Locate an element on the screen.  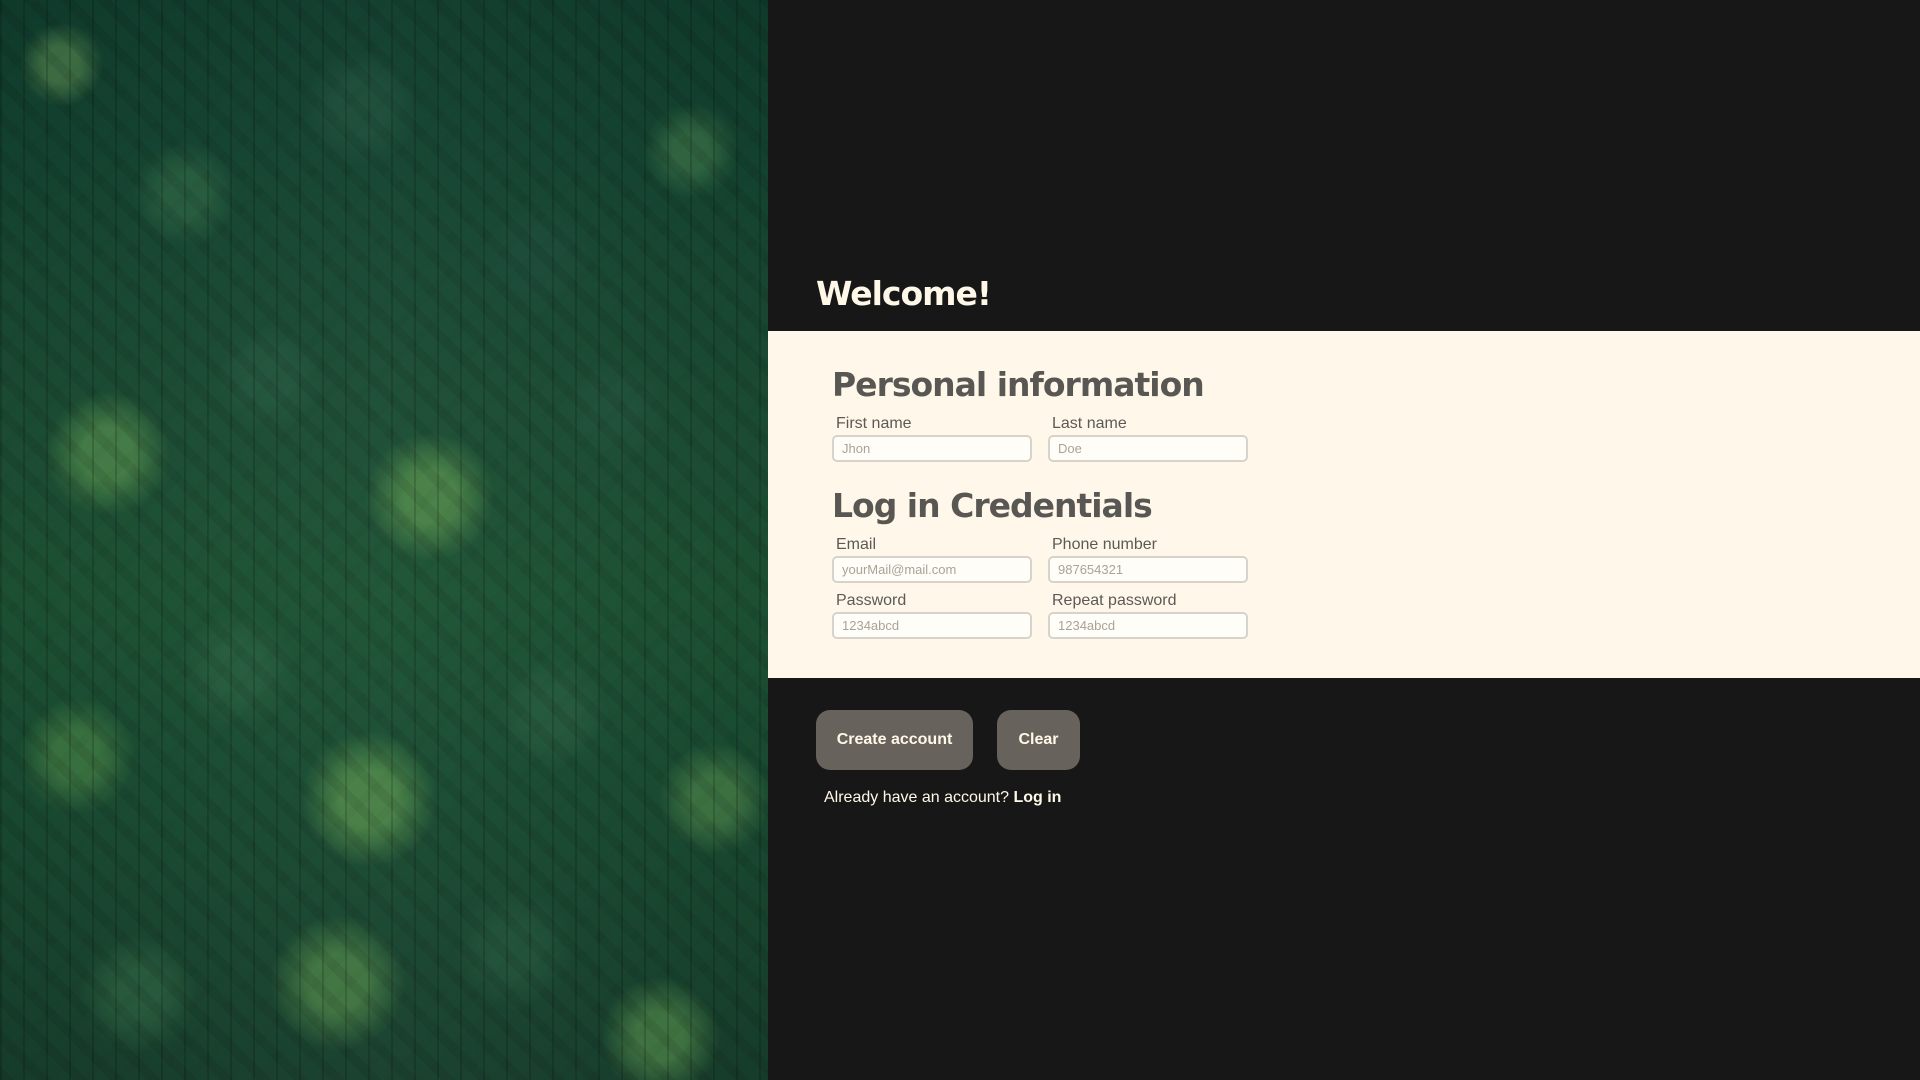
welcome-title: Welcome! is located at coordinates (904, 293).